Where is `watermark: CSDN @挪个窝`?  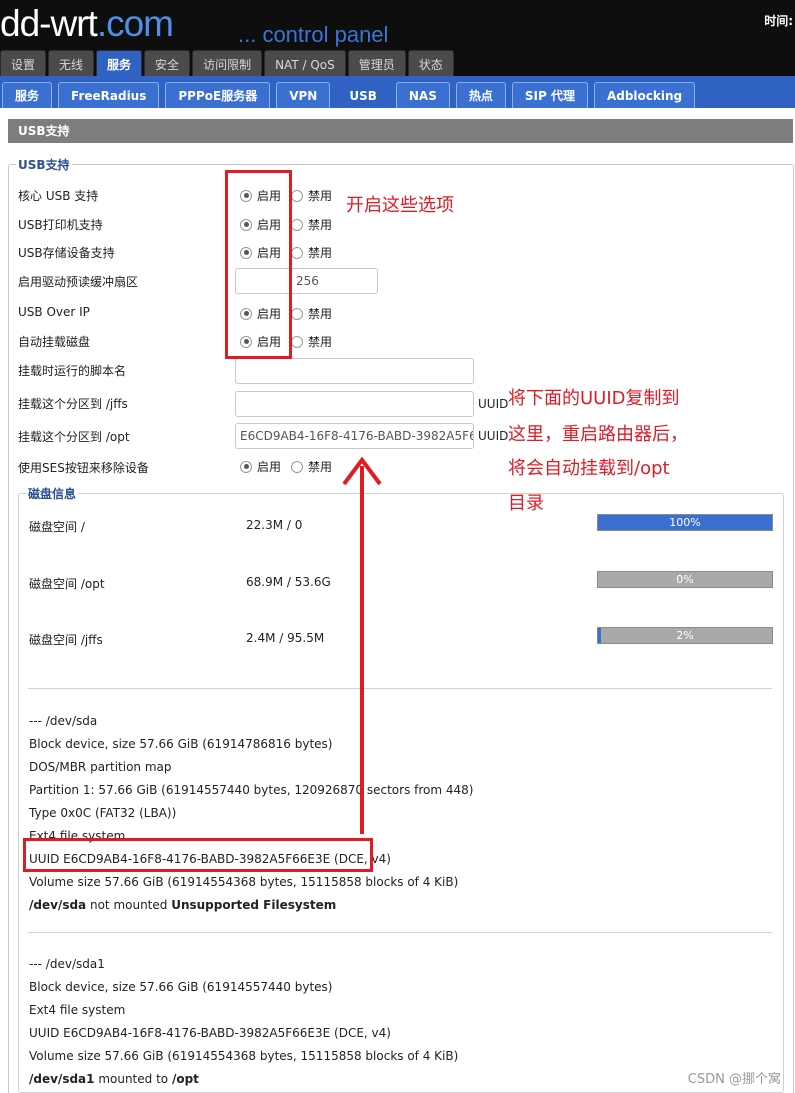 watermark: CSDN @挪个窝 is located at coordinates (734, 1079).